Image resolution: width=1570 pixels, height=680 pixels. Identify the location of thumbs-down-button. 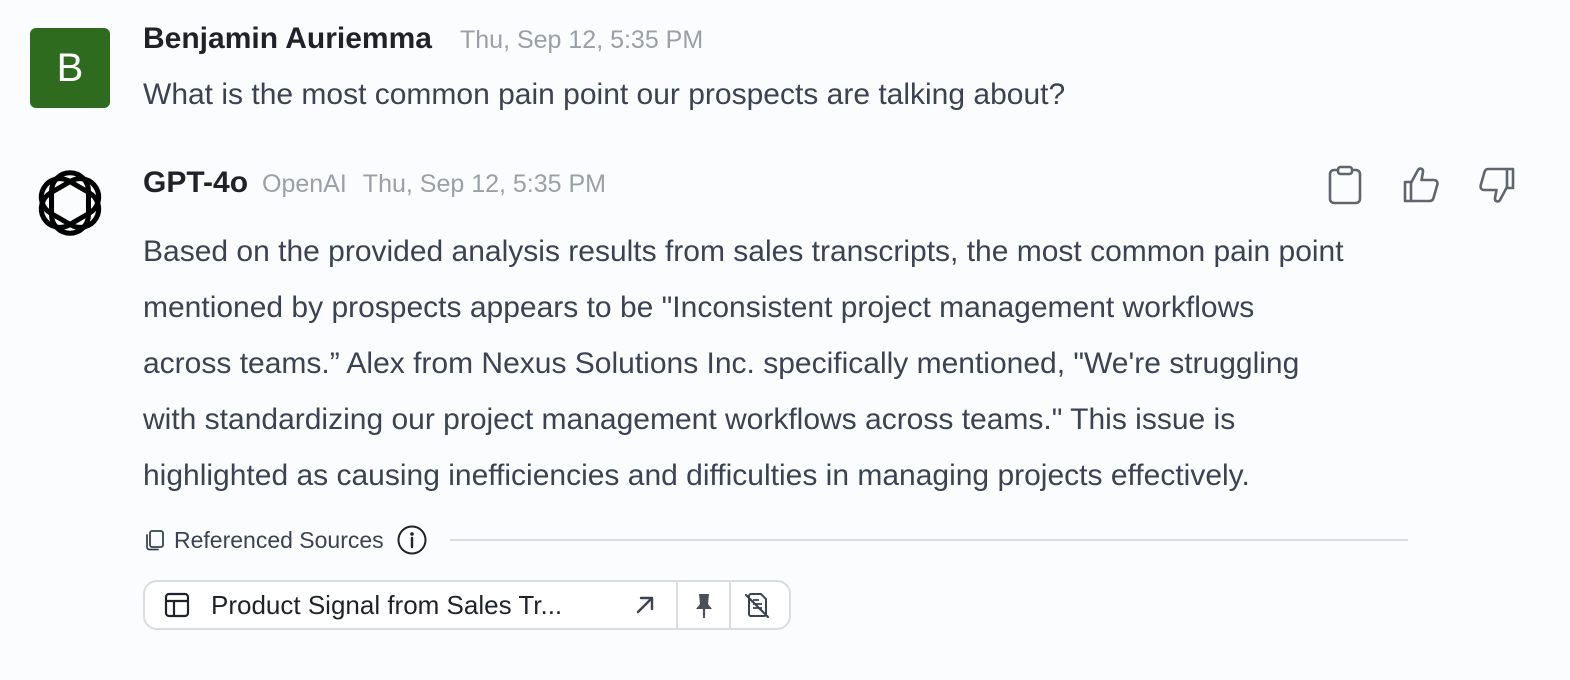
(1497, 185).